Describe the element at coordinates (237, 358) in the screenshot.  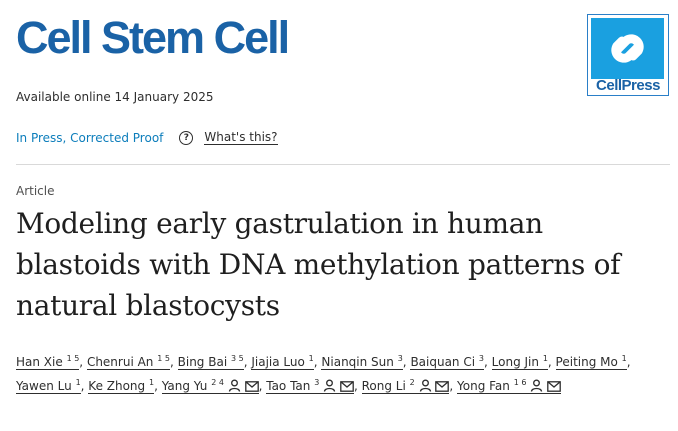
I see `author-affiliation-marks: 3 5` at that location.